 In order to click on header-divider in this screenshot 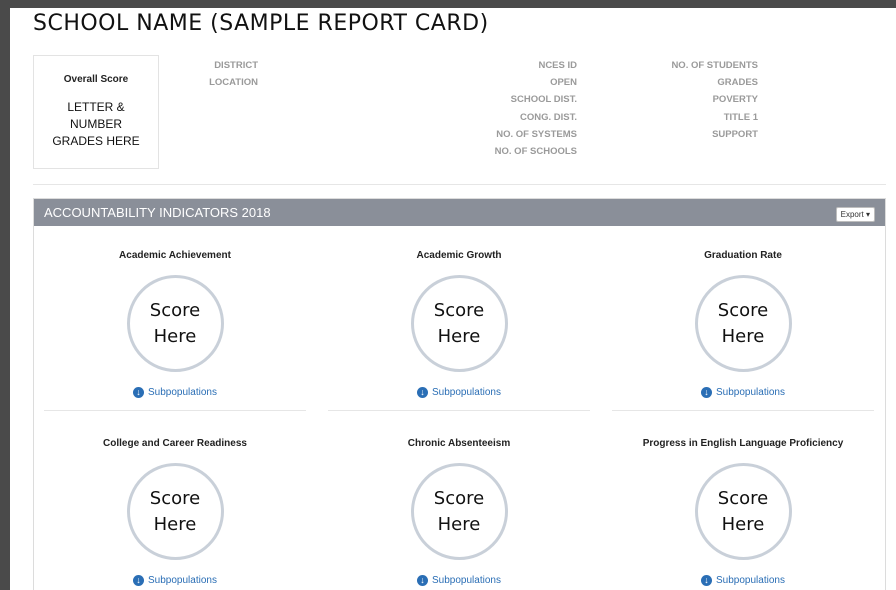, I will do `click(459, 184)`.